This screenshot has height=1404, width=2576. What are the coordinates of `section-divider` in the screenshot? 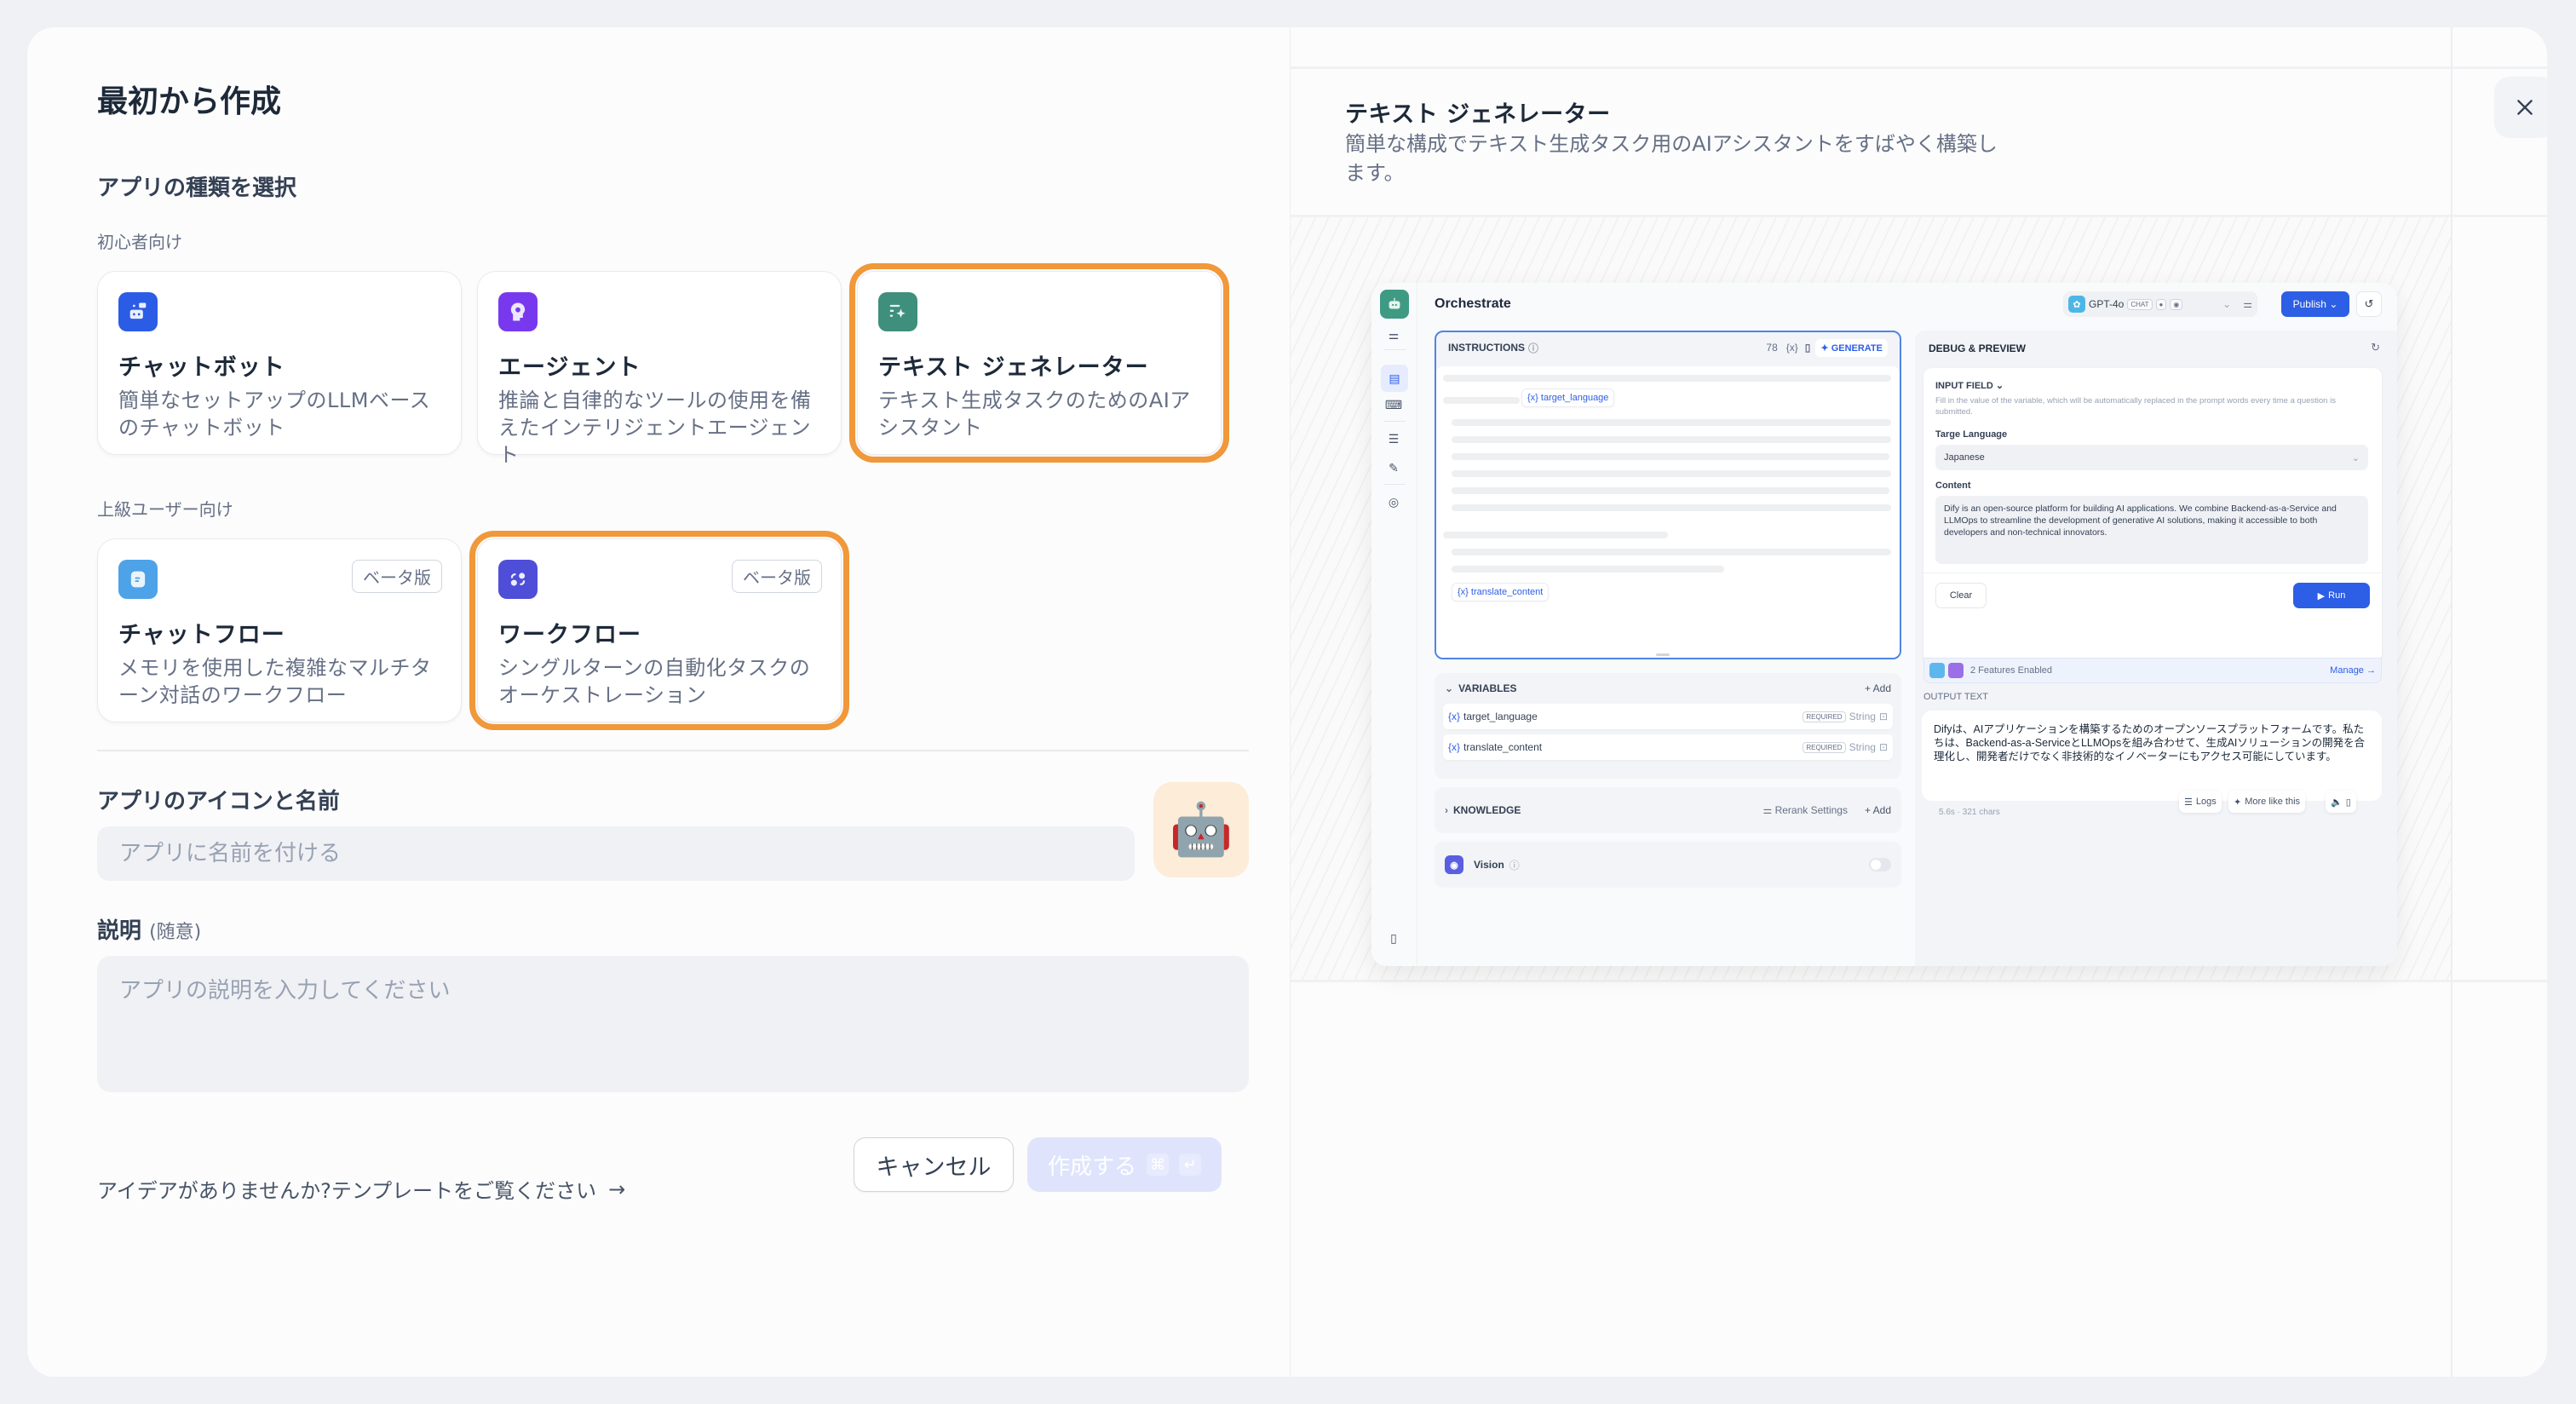 It's located at (673, 750).